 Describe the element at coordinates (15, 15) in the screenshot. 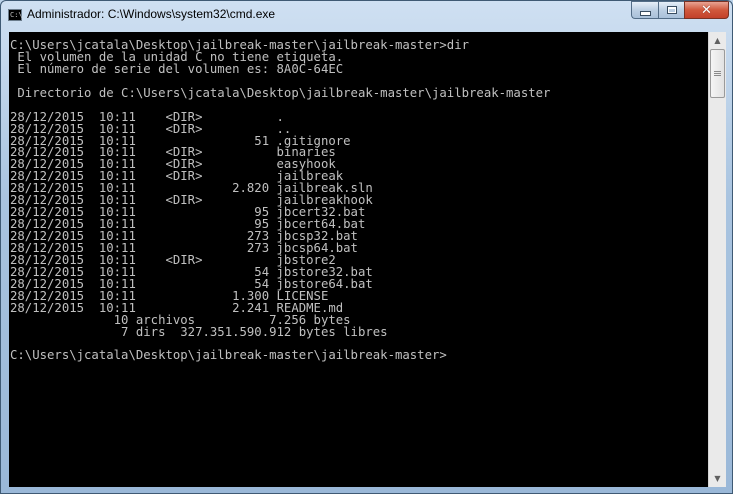

I see `cmd-icon: C:\` at that location.